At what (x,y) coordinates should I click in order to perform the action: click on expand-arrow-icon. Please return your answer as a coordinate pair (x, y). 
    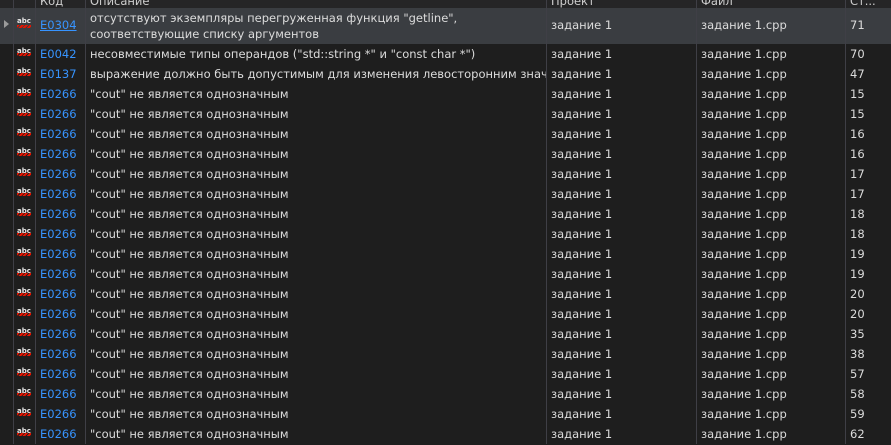
    Looking at the image, I should click on (6, 24).